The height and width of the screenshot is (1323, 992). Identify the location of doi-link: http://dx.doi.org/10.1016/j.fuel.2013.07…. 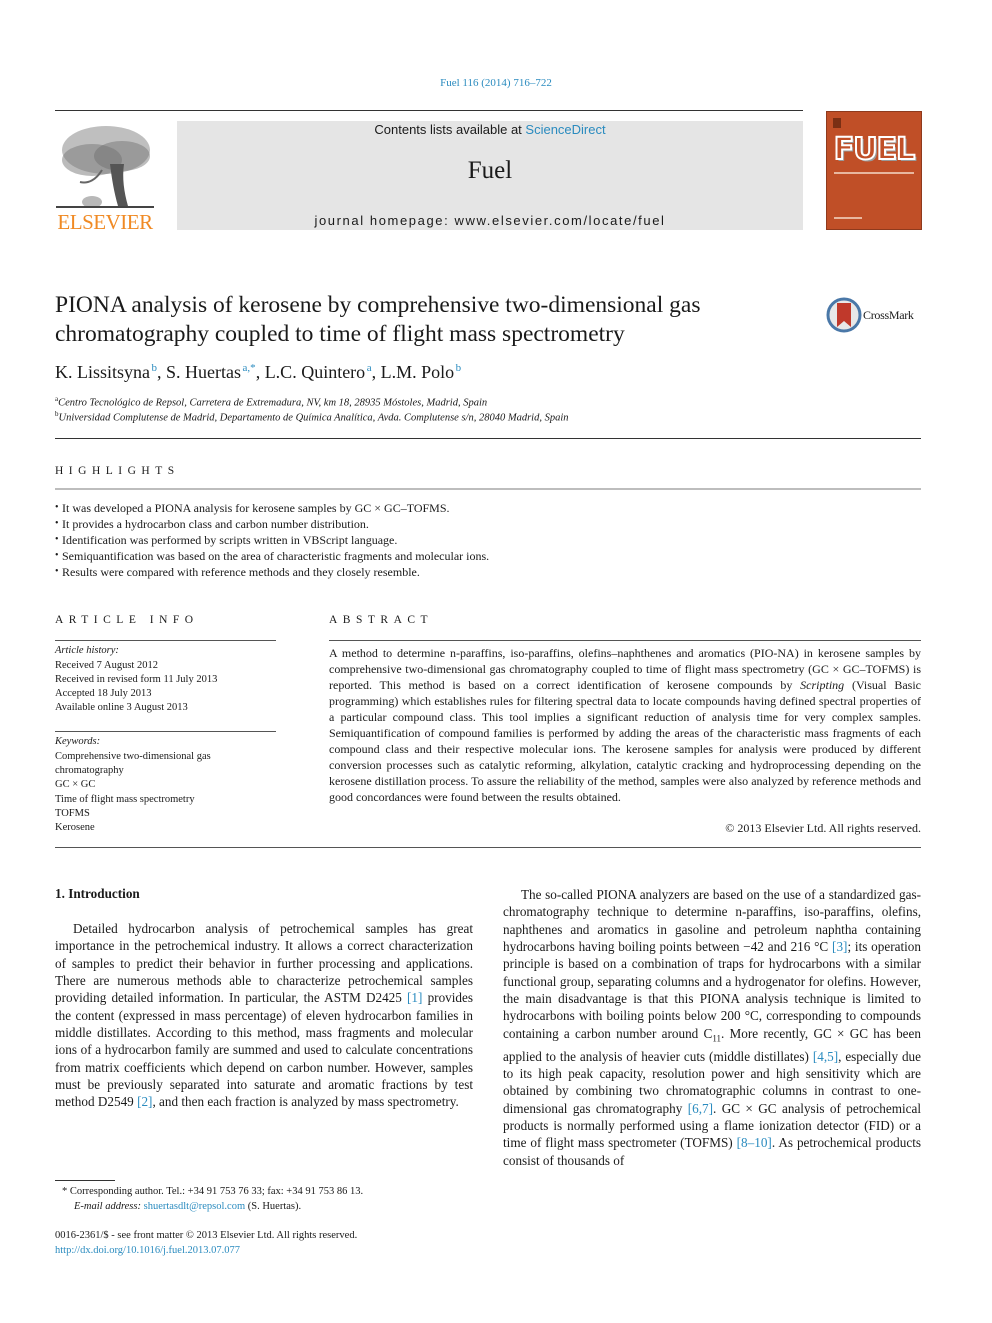
(147, 1250).